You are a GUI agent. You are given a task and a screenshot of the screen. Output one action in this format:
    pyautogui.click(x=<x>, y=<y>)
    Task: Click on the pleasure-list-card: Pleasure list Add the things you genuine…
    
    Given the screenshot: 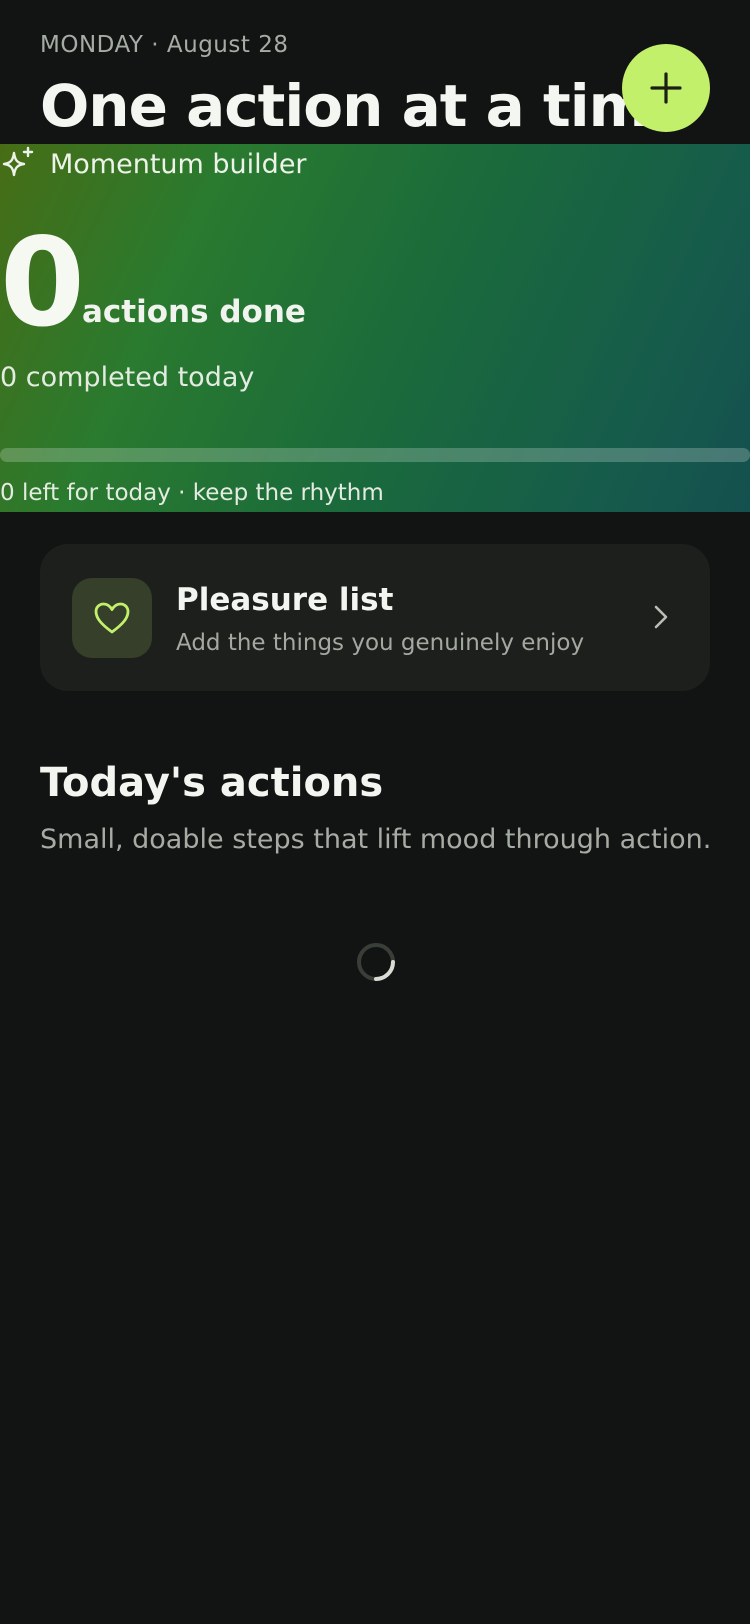 What is the action you would take?
    pyautogui.click(x=375, y=617)
    